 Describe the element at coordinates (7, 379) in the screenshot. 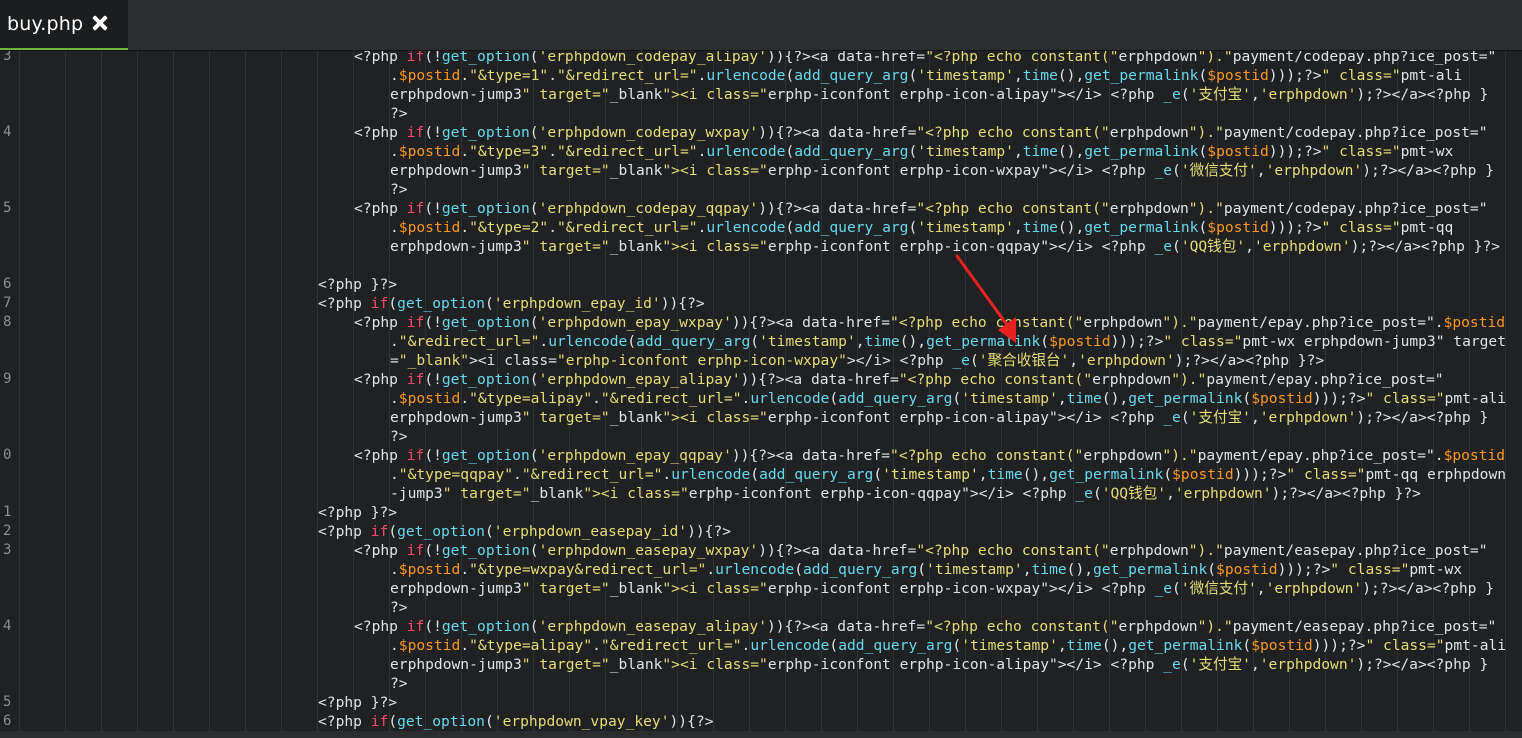

I see `line-number: 9` at that location.